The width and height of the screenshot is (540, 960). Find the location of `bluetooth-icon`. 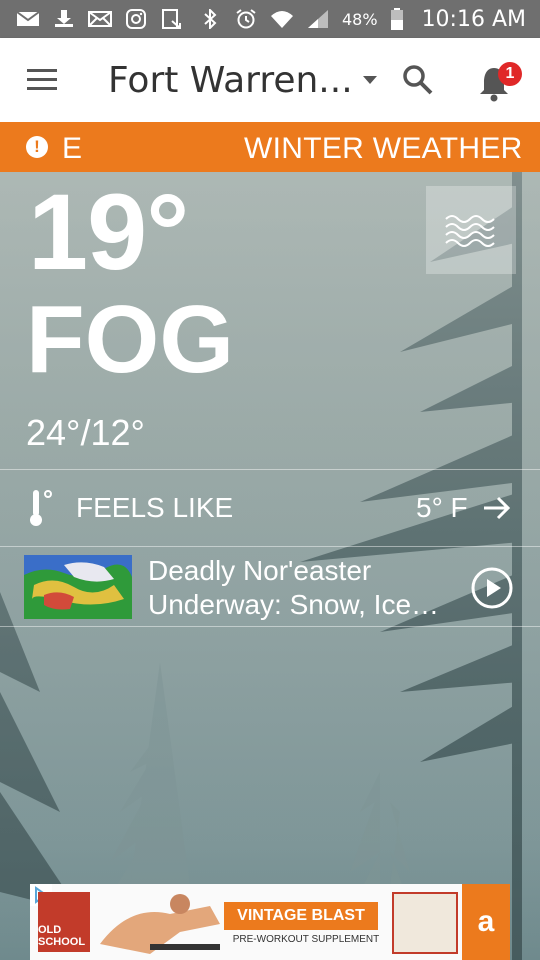

bluetooth-icon is located at coordinates (210, 19).